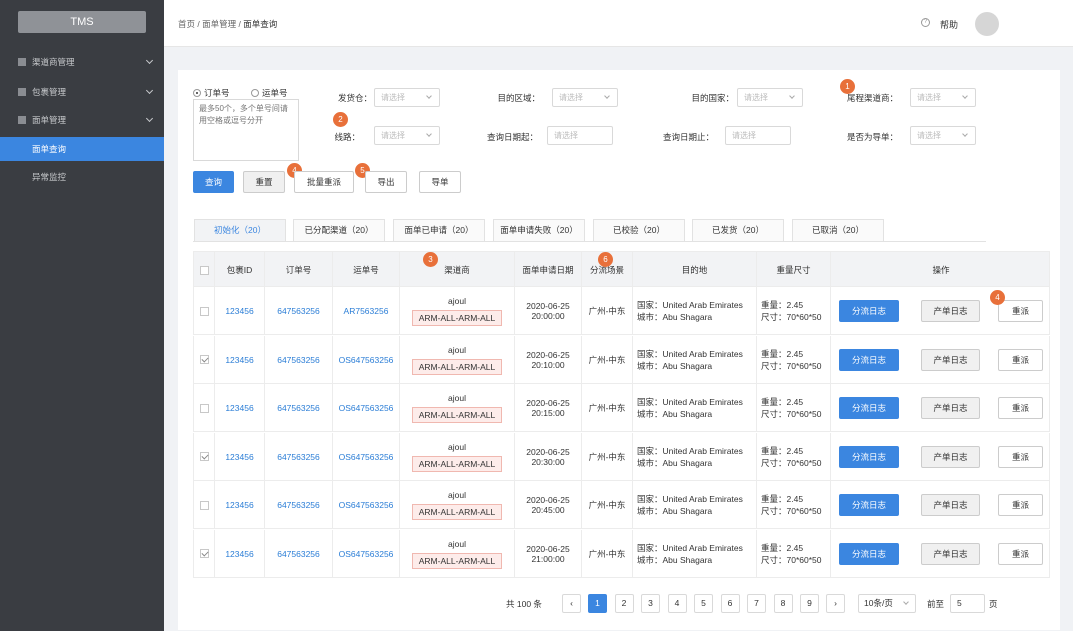 This screenshot has height=631, width=1073. What do you see at coordinates (770, 97) in the screenshot?
I see `country-select: 请选择` at bounding box center [770, 97].